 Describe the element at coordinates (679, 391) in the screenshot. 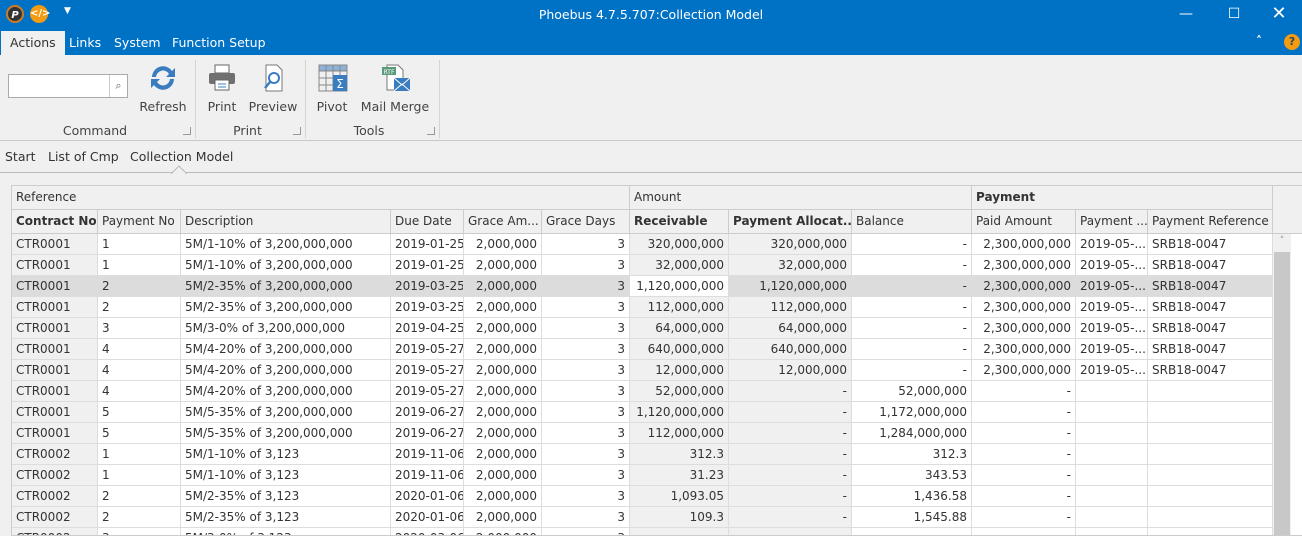

I see `table-cell: 52,000,000` at that location.